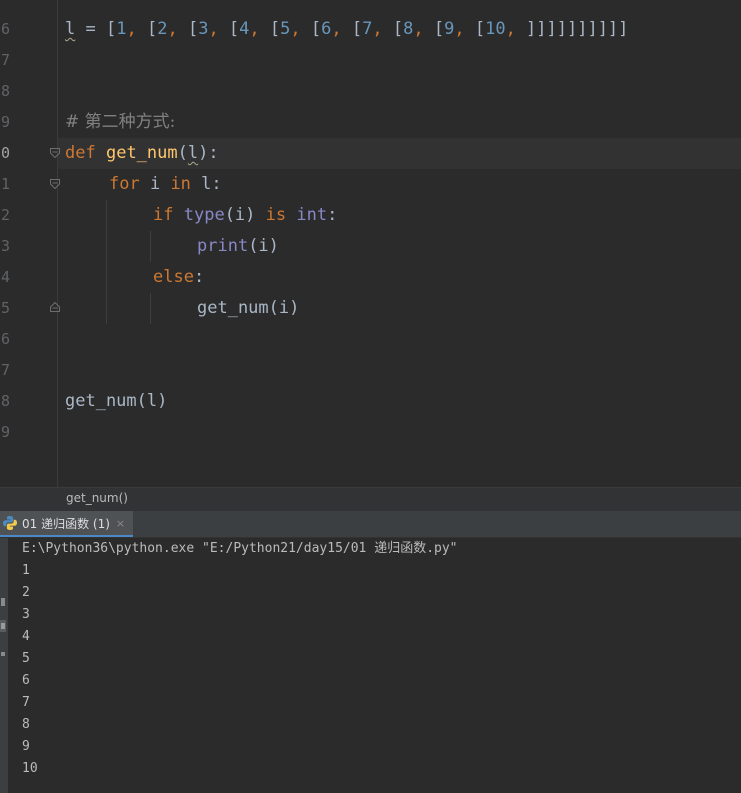 This screenshot has height=793, width=741. Describe the element at coordinates (97, 498) in the screenshot. I see `breadcrumb-item: get_num()` at that location.